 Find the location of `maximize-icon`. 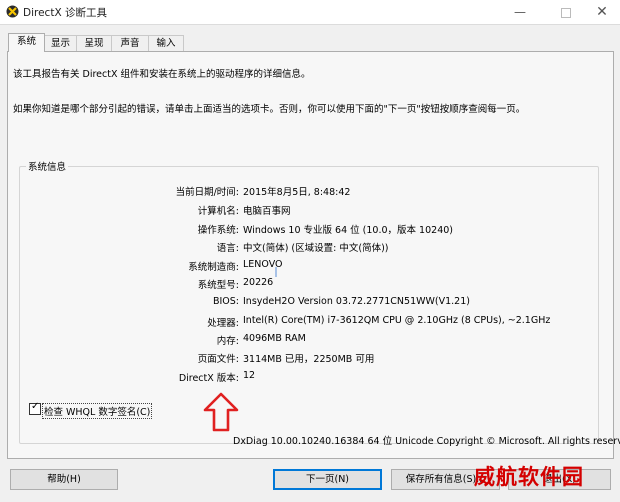

maximize-icon is located at coordinates (566, 12).